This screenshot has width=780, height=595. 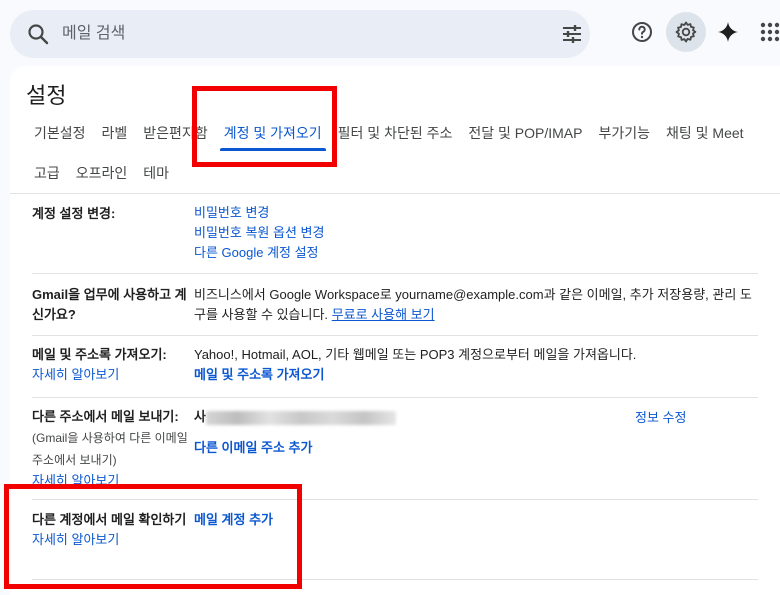 I want to click on tab-themes: 테마, so click(x=156, y=173).